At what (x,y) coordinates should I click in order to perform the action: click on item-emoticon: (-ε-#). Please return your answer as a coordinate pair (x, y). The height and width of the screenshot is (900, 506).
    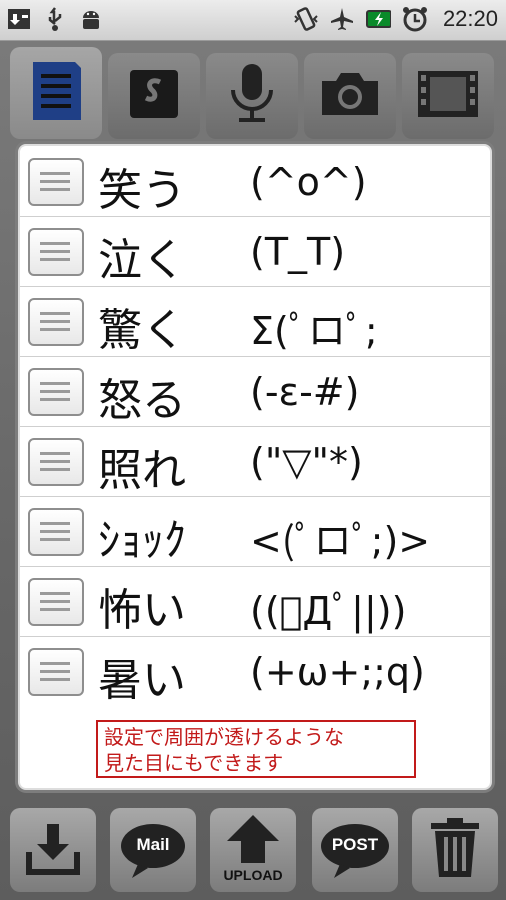
    Looking at the image, I should click on (305, 392).